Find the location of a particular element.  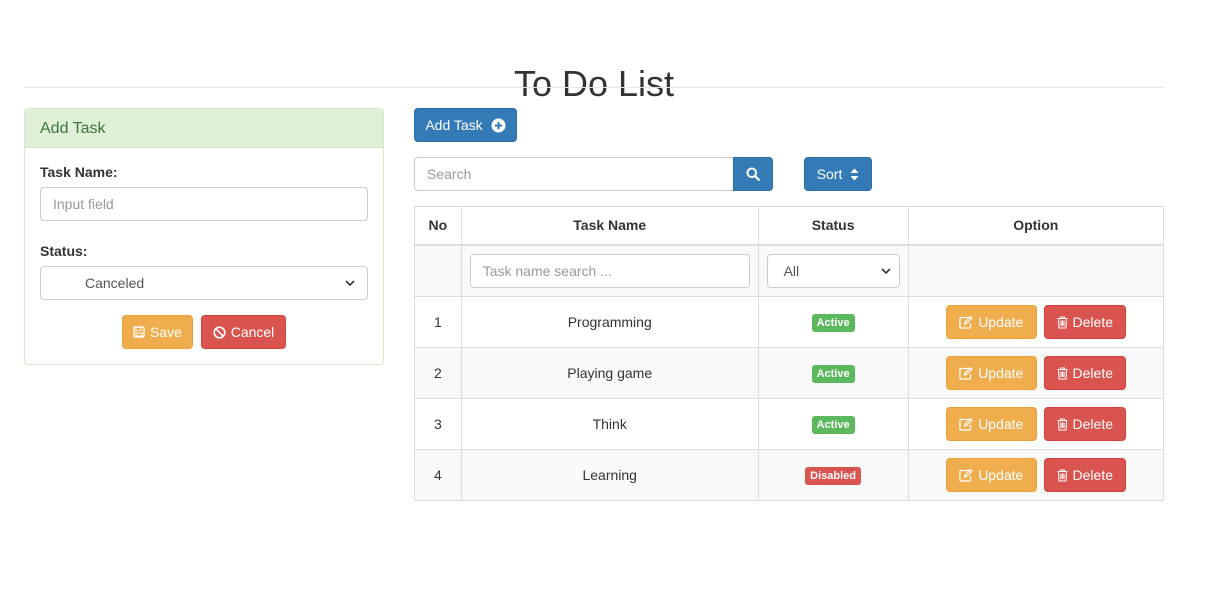

floppy-disk-icon is located at coordinates (139, 332).